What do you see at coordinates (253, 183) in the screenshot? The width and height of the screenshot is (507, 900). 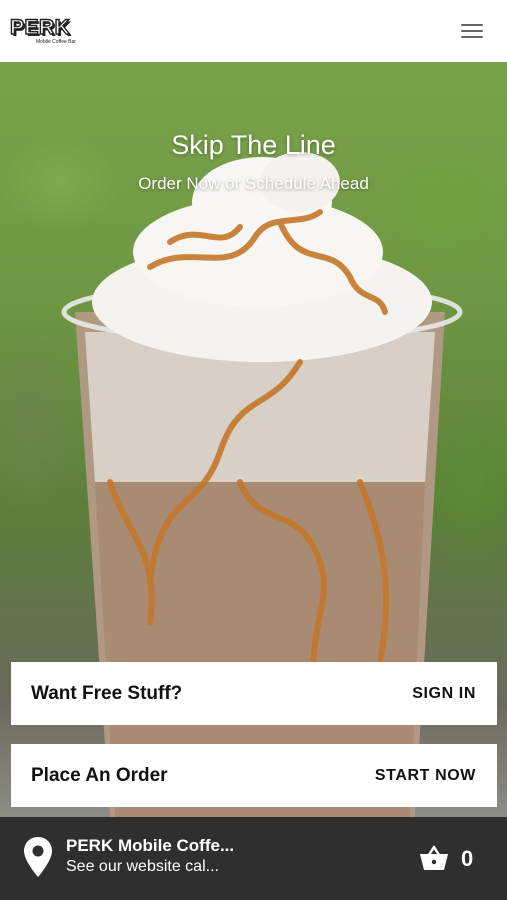 I see `hero-subtitle: Order Now or Schedule Ahead` at bounding box center [253, 183].